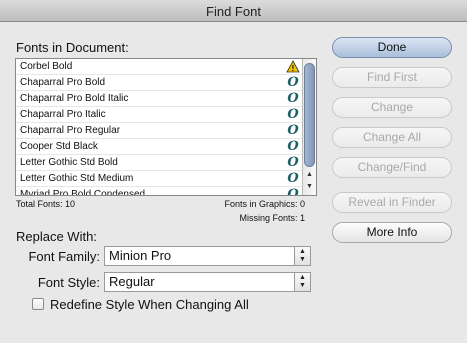 The width and height of the screenshot is (467, 343). Describe the element at coordinates (70, 130) in the screenshot. I see `font-name: Chaparral Pro Regular` at that location.